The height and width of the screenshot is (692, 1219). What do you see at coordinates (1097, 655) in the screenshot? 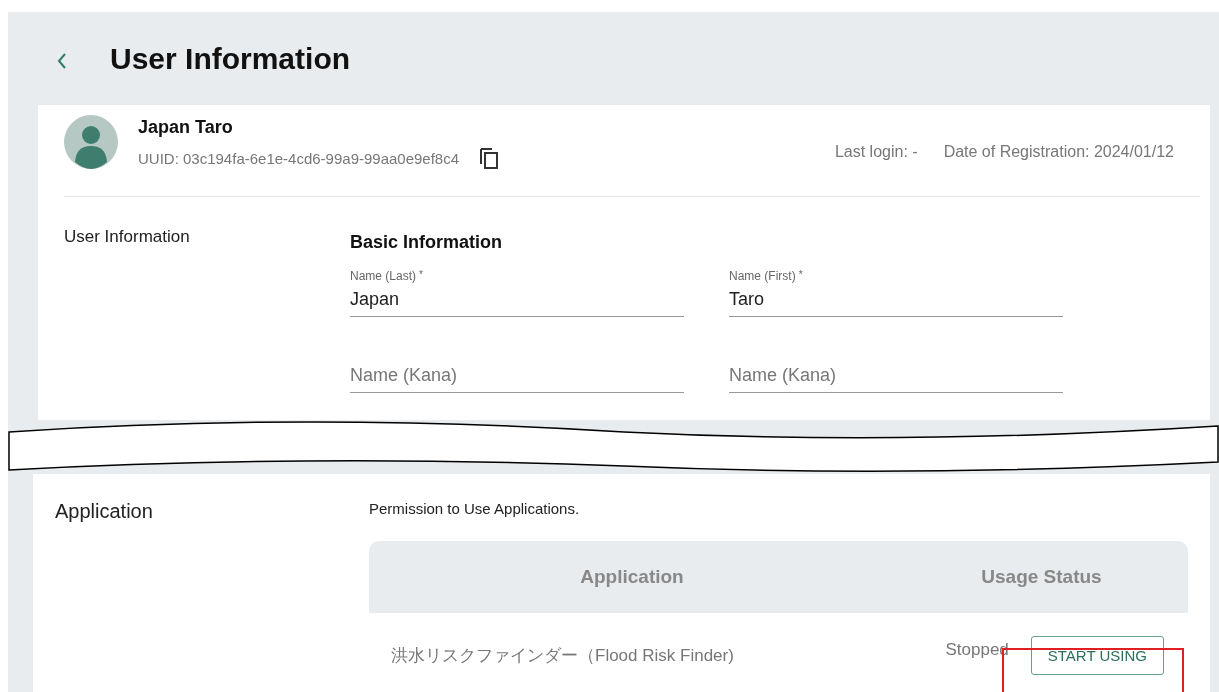
I see `start-using-button: START USING` at bounding box center [1097, 655].